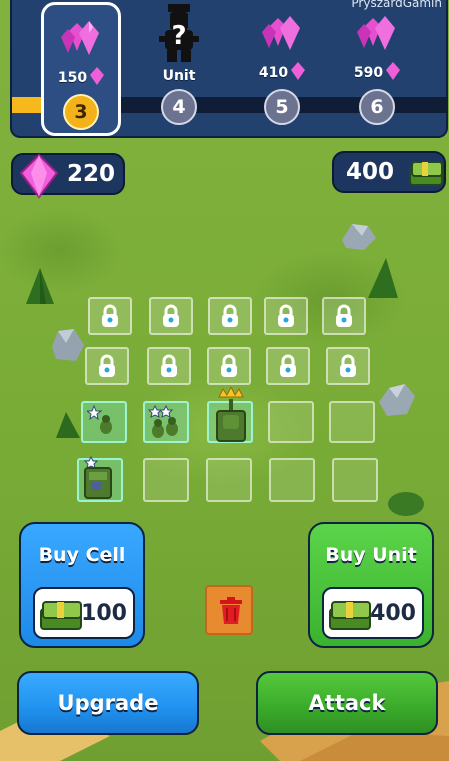 This screenshot has width=449, height=761. I want to click on tier-cost: 410, so click(282, 71).